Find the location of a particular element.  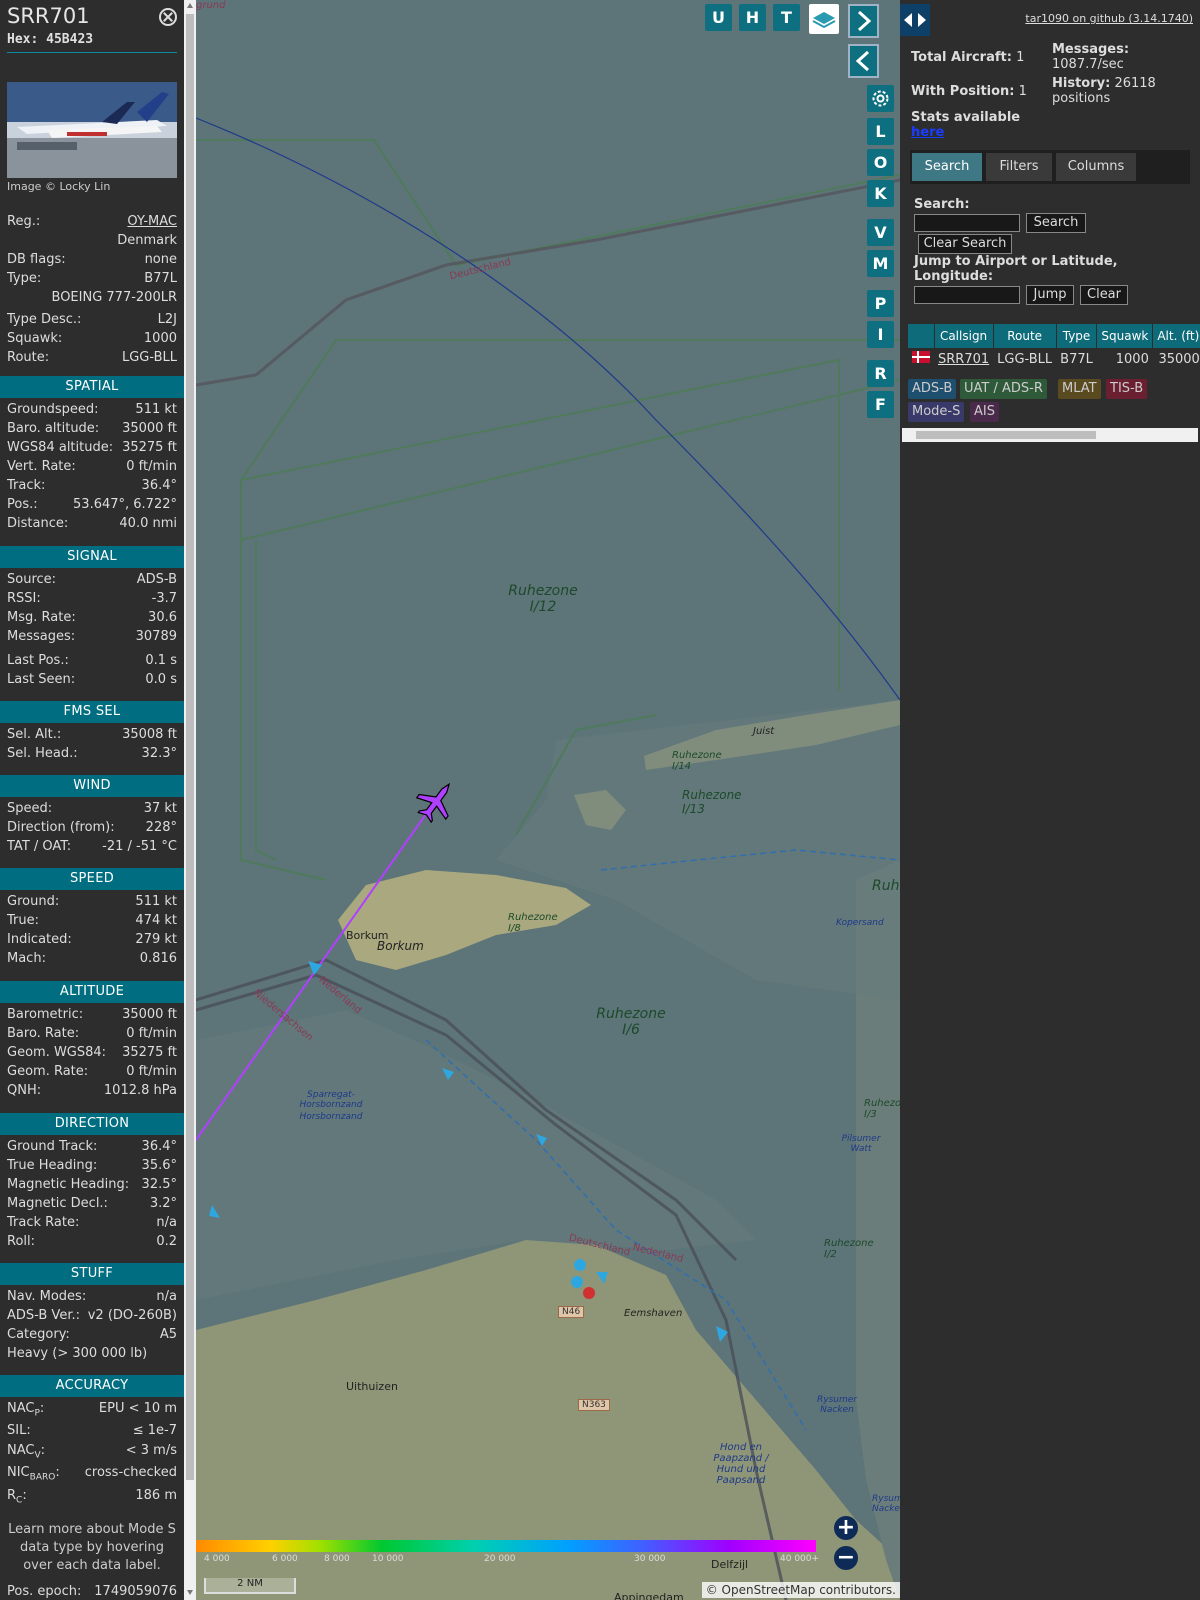

table-row: SRR701 LGG-BLL B77L 1000 35000 is located at coordinates (1054, 359).